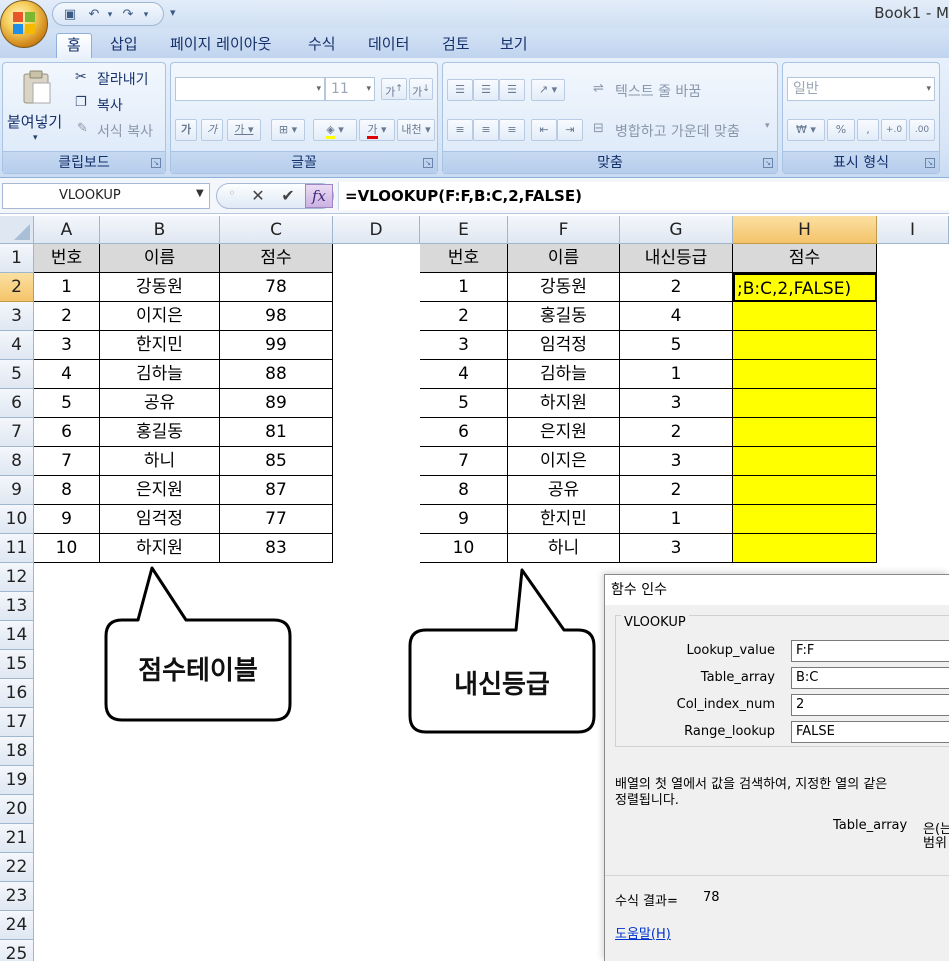 The image size is (949, 961). I want to click on row-header-22: 22, so click(17, 867).